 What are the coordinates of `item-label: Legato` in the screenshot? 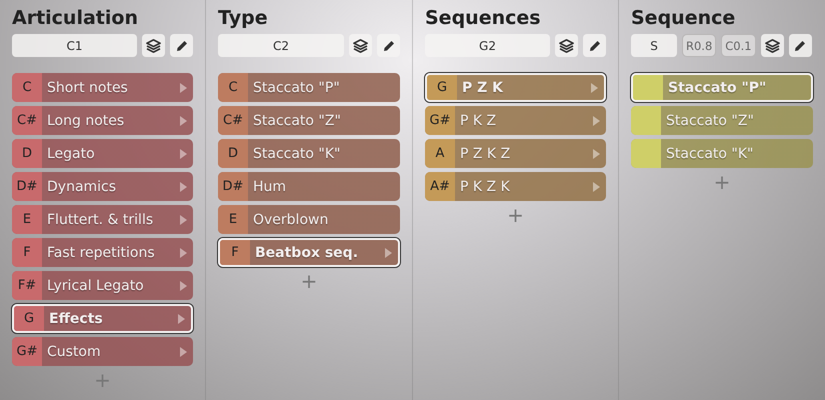 It's located at (71, 154).